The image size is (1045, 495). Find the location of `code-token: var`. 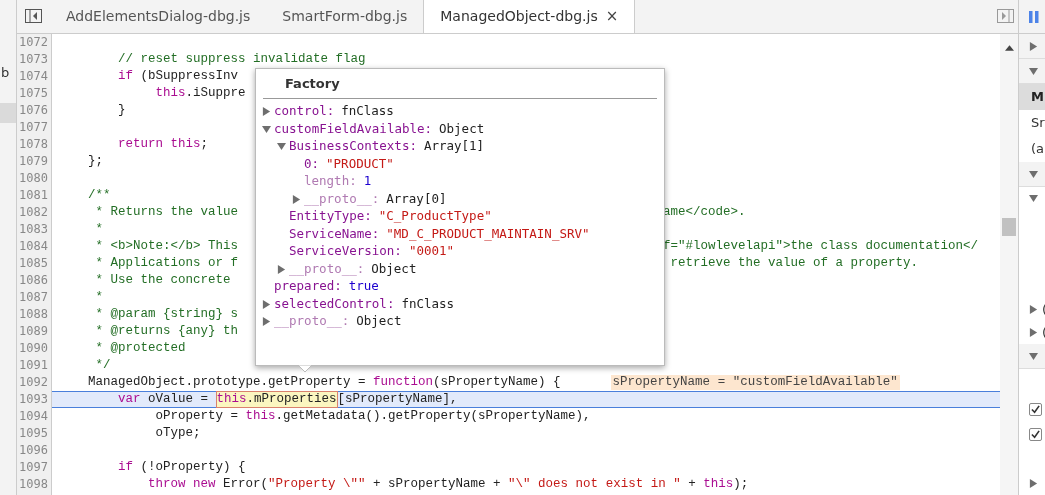

code-token: var is located at coordinates (129, 399).